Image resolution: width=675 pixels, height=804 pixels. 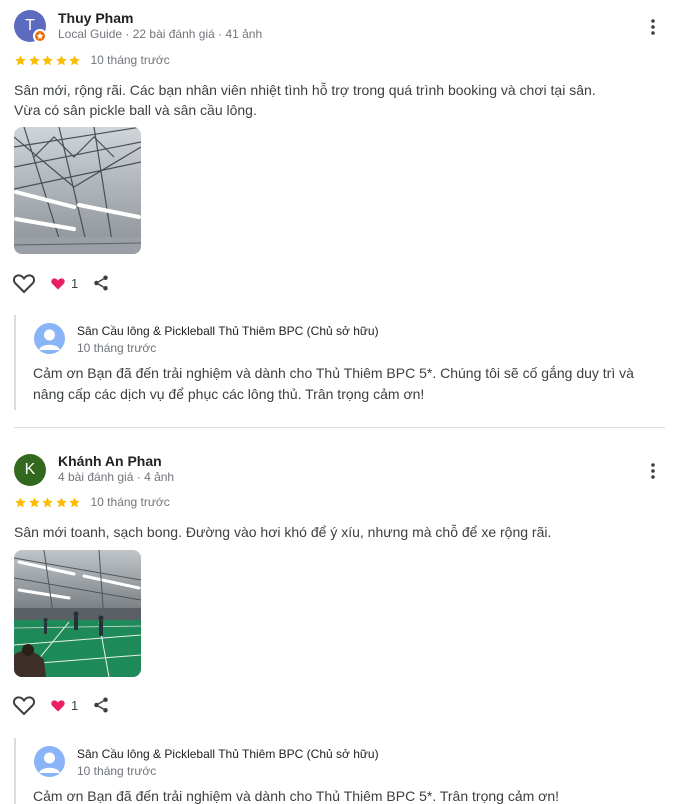 I want to click on reviewer-name: Thuy Pham, so click(x=95, y=18).